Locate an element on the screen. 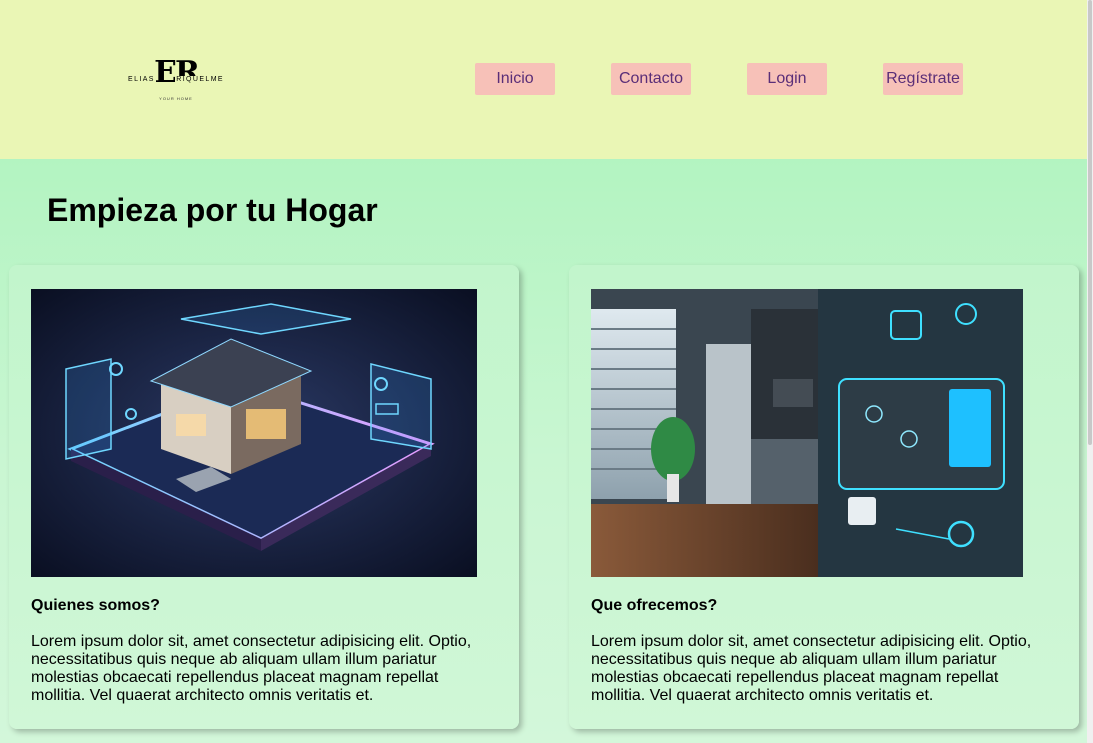 The height and width of the screenshot is (743, 1093). nav-registrate-button: Regístrate is located at coordinates (923, 79).